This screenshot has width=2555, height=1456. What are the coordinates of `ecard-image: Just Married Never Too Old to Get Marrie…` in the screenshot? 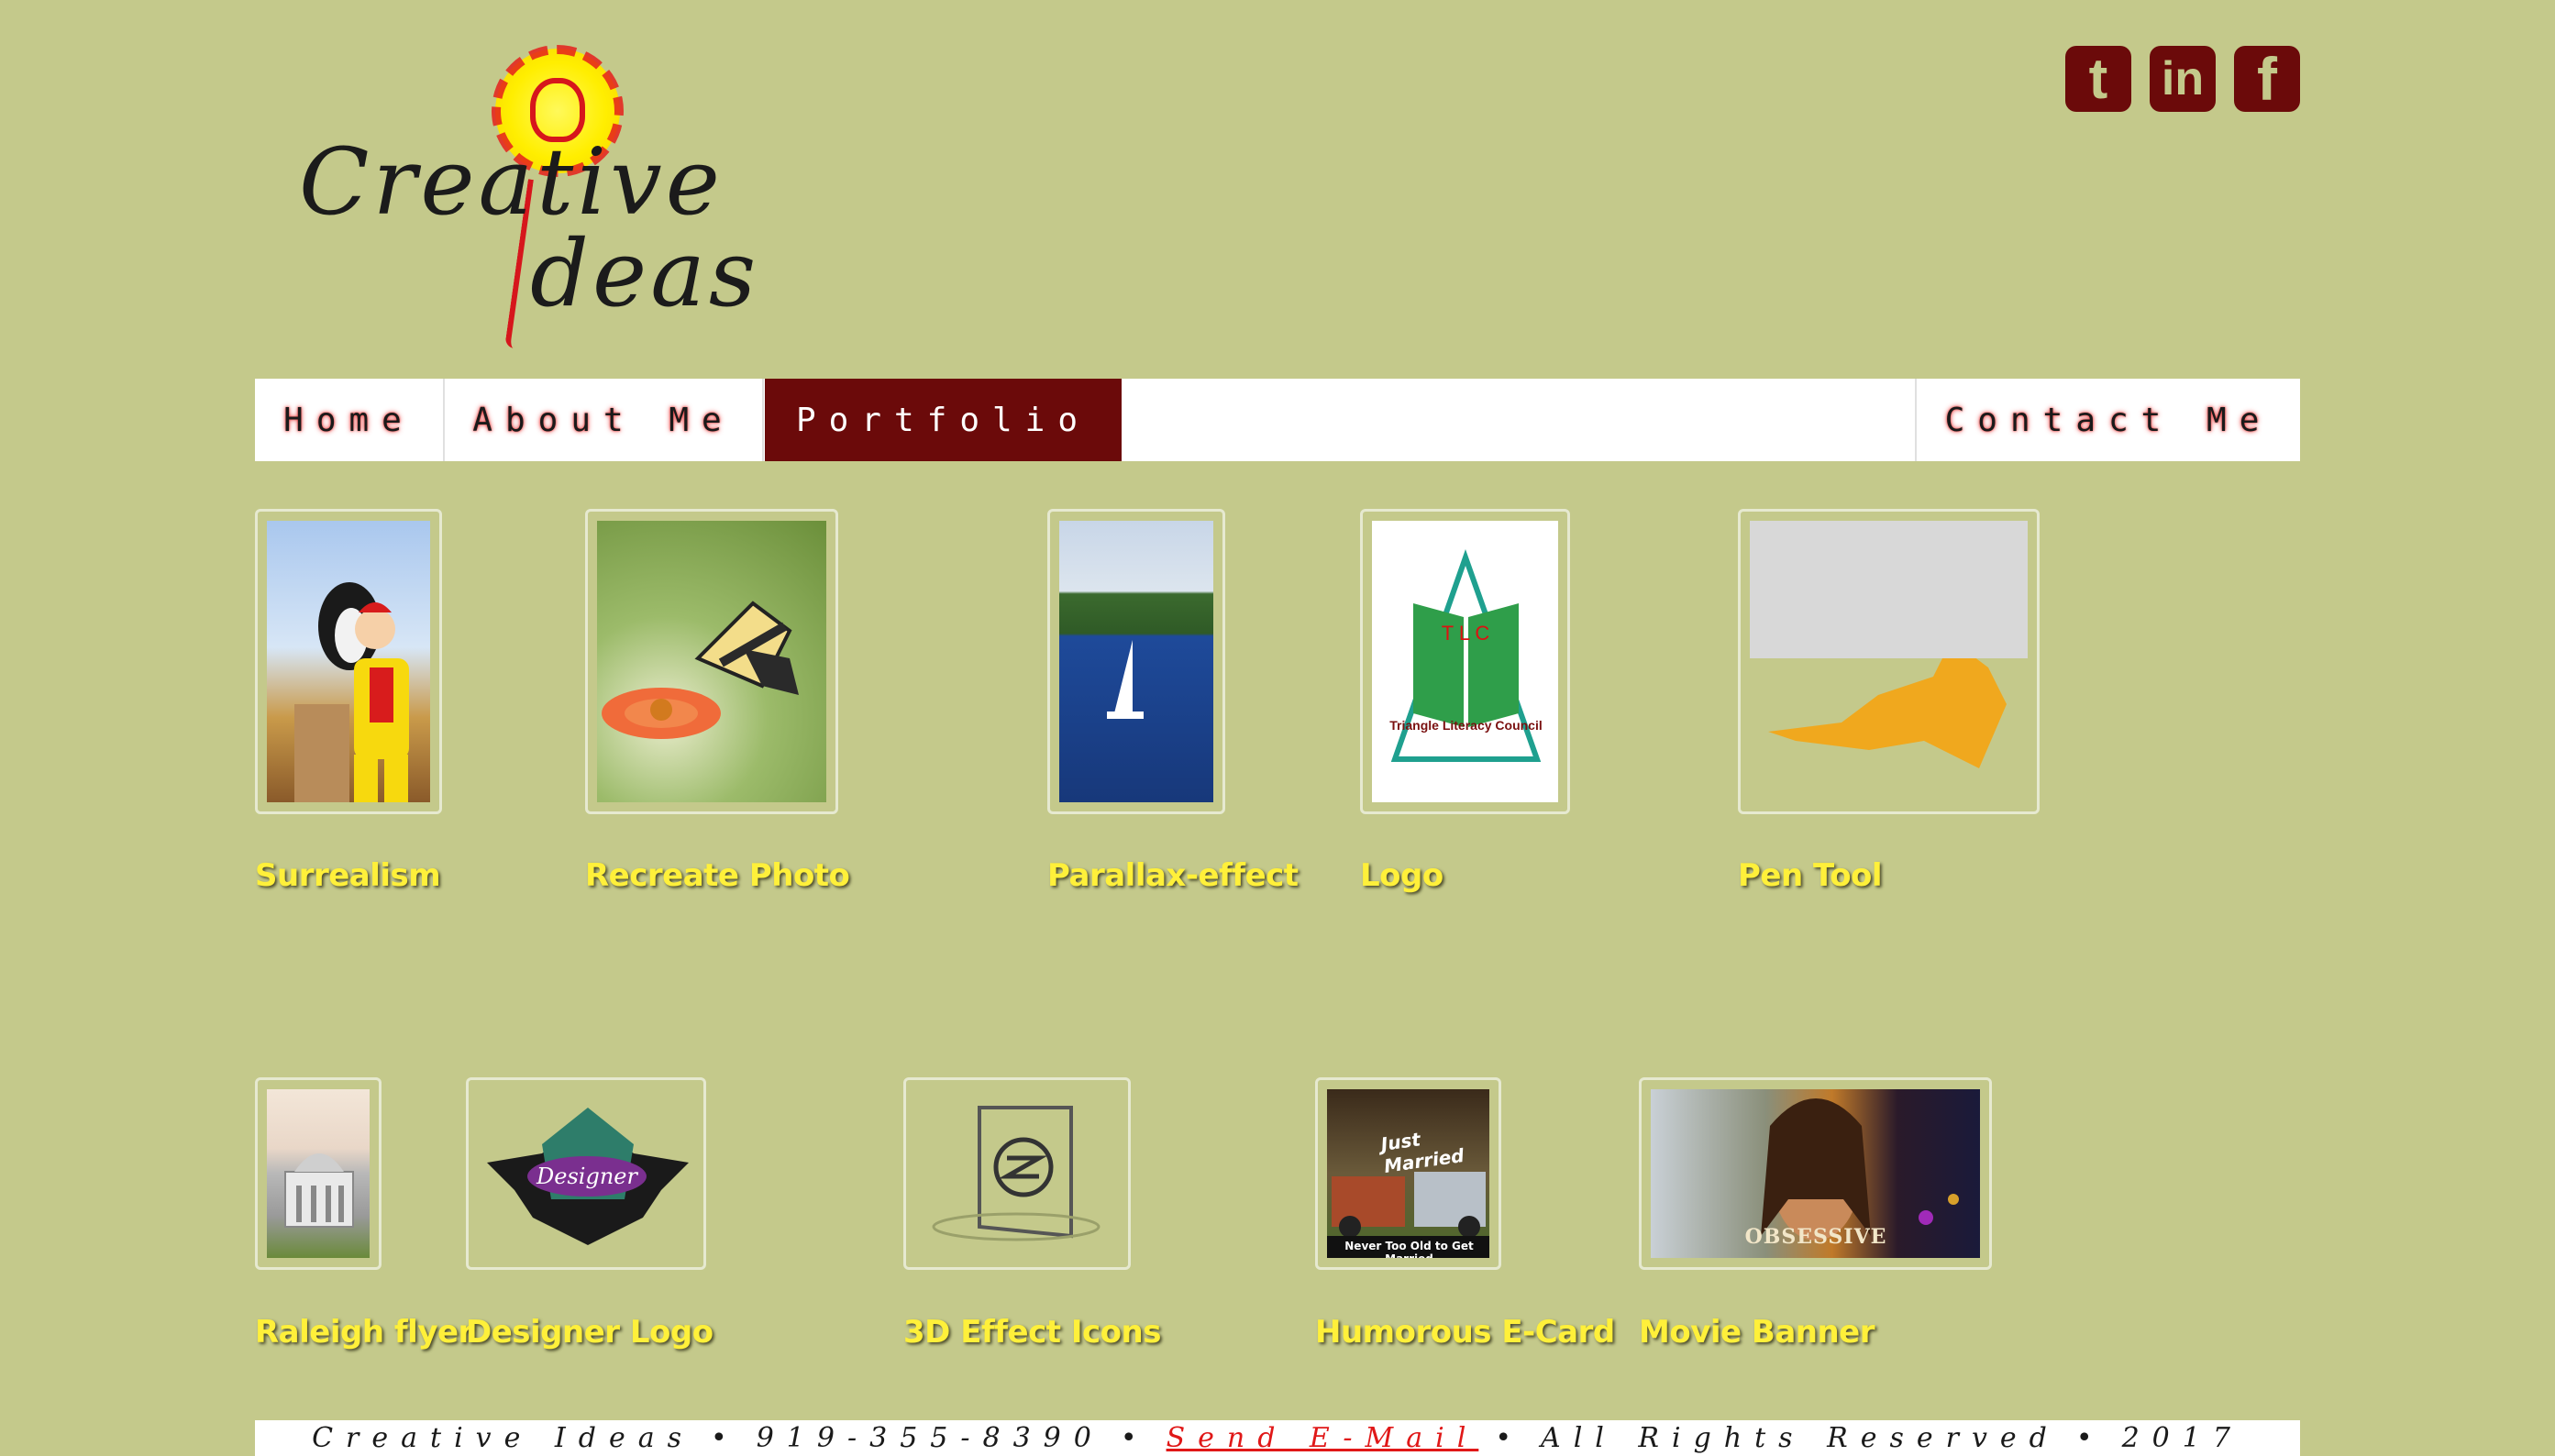 It's located at (1408, 1173).